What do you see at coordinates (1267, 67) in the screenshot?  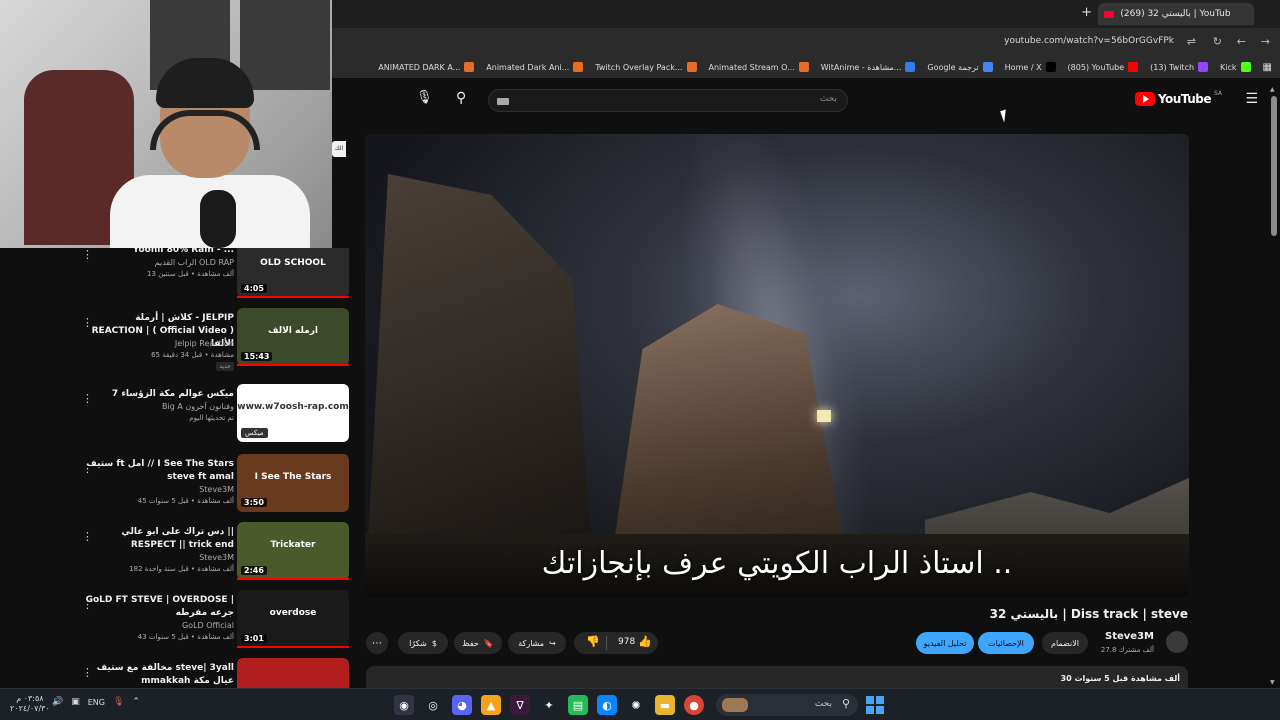 I see `bookmarks-grid-icon: ▦` at bounding box center [1267, 67].